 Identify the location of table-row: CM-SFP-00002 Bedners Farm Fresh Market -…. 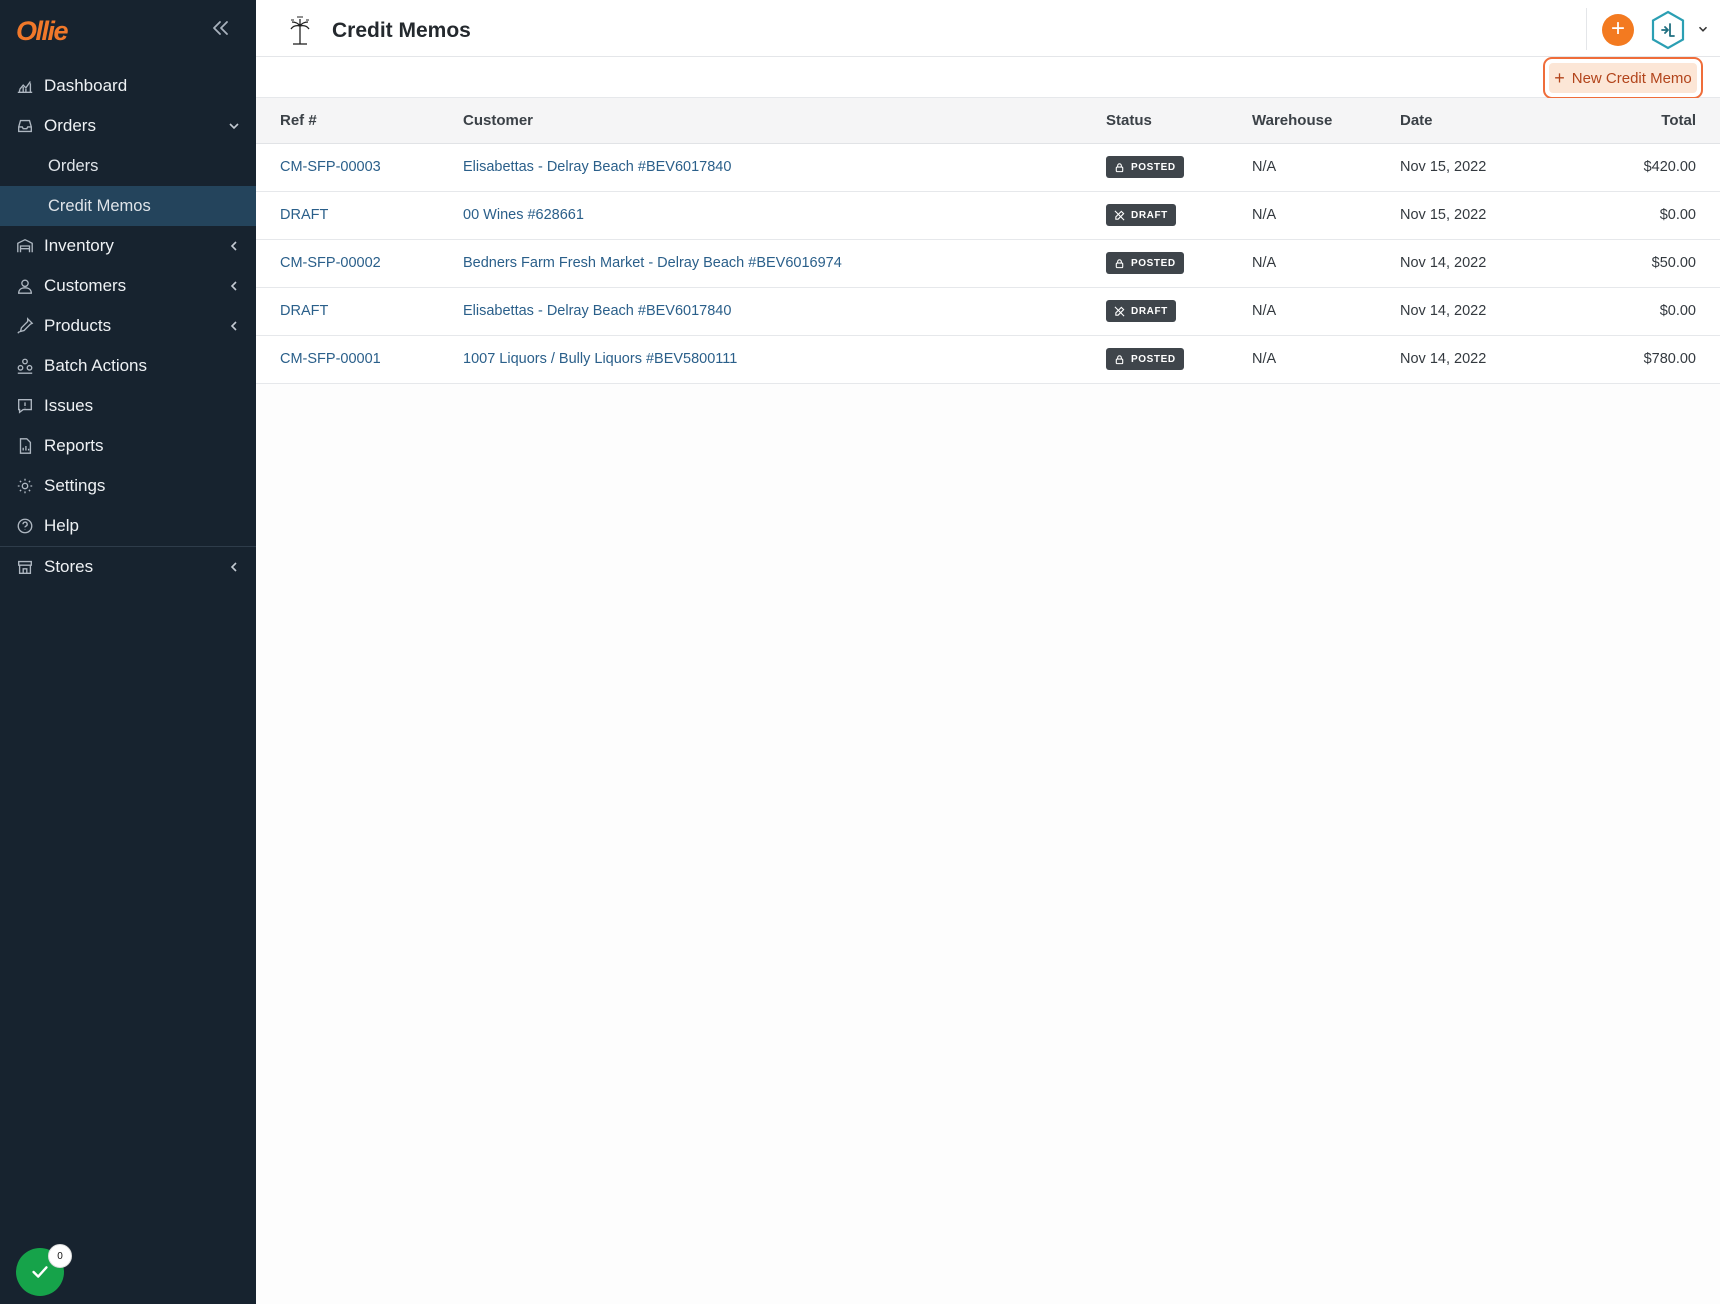
(988, 263).